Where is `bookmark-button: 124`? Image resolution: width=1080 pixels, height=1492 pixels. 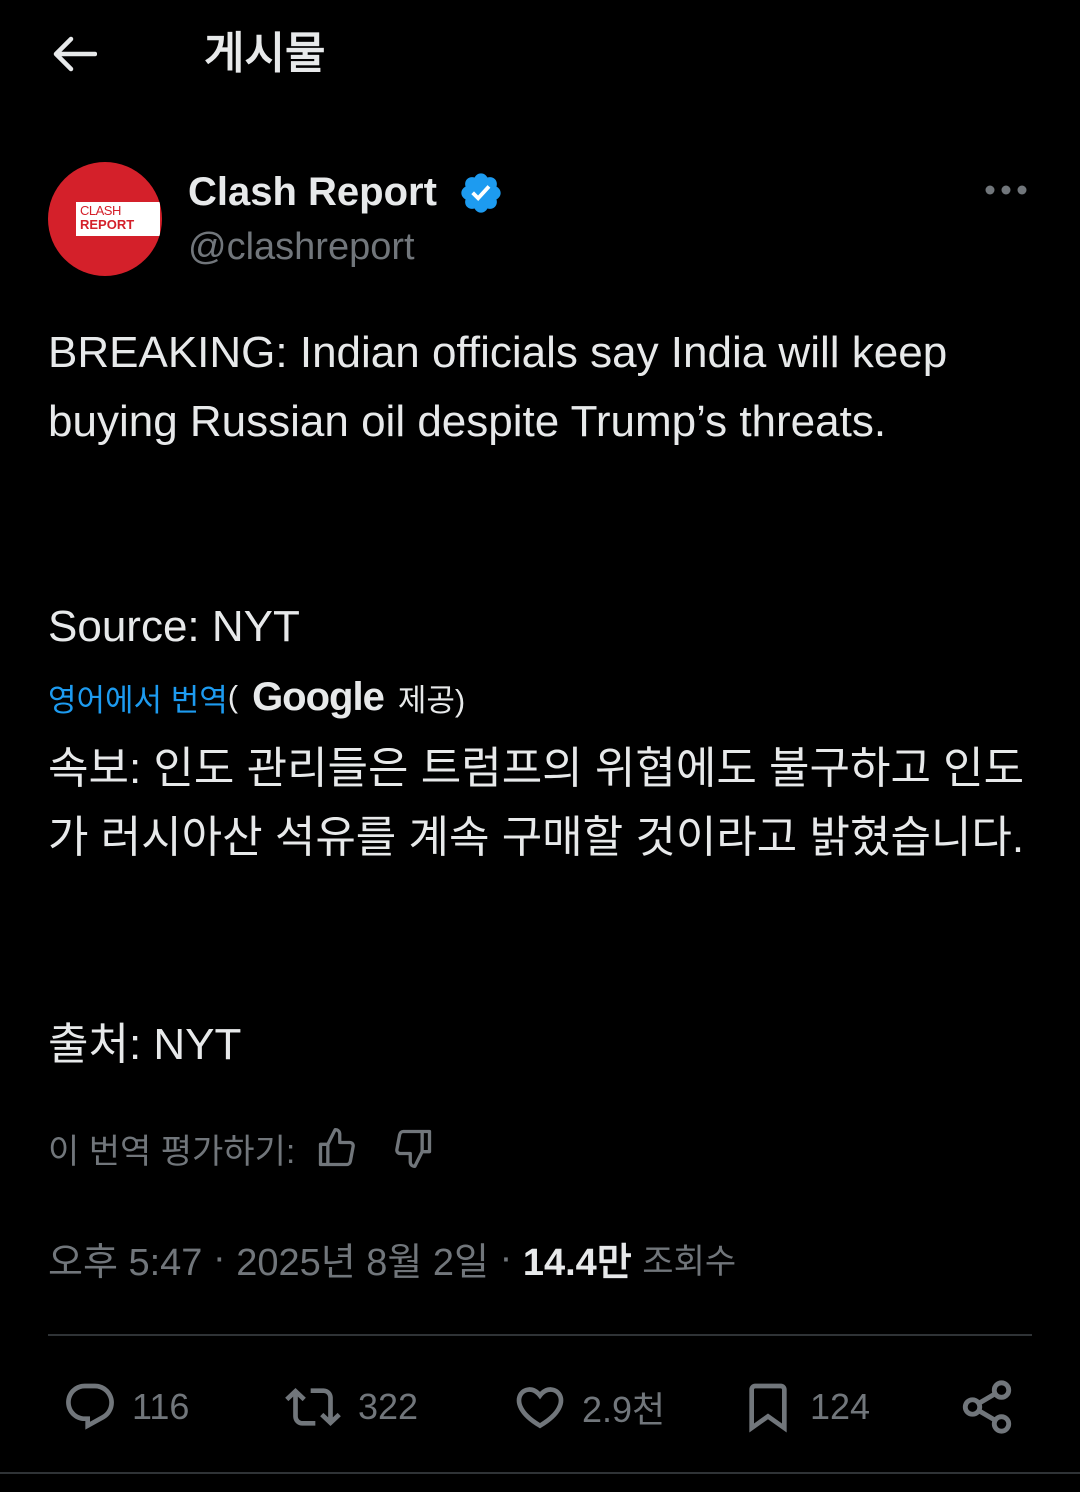 bookmark-button: 124 is located at coordinates (805, 1407).